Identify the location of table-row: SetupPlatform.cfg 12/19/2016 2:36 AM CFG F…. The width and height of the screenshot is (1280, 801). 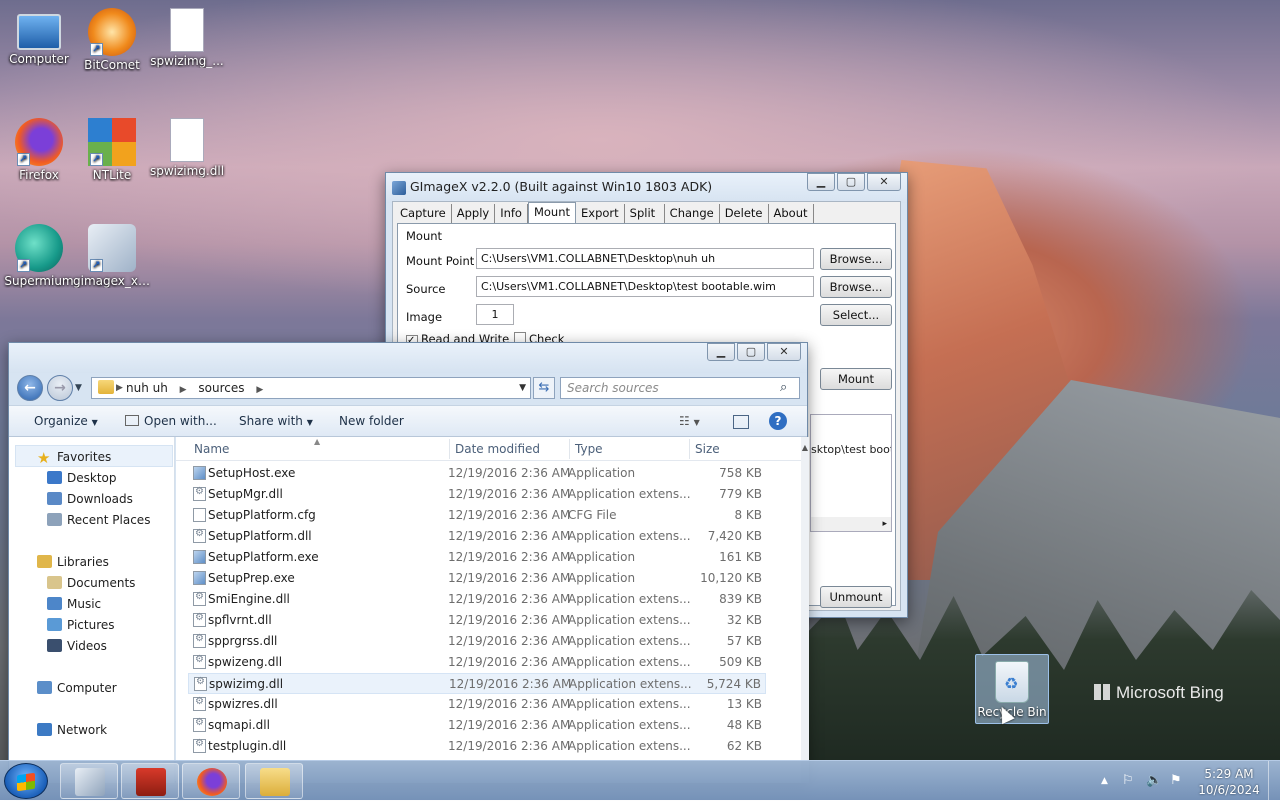
(477, 515).